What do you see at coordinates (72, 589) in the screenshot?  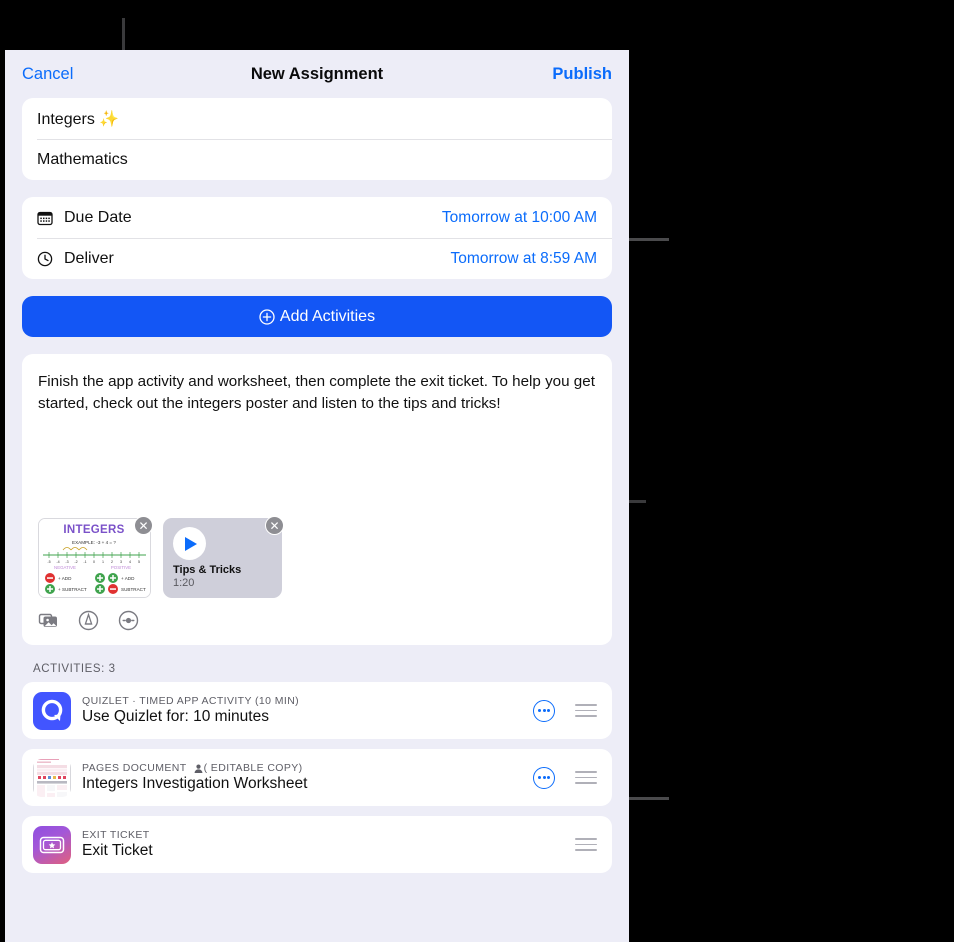 I see `svg-text: + SUBTRACT` at bounding box center [72, 589].